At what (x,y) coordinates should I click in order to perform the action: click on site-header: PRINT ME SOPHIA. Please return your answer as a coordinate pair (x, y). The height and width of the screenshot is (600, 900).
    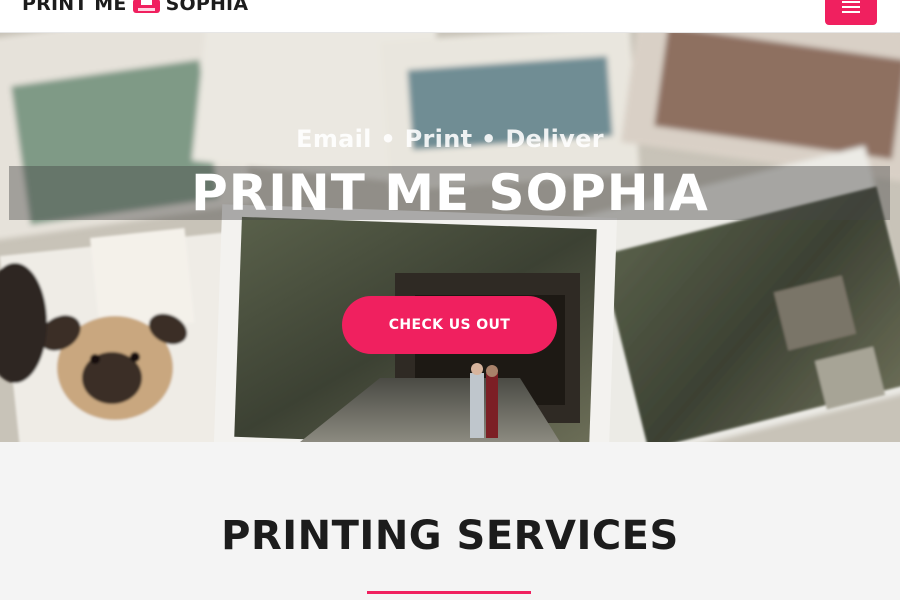
    Looking at the image, I should click on (450, 16).